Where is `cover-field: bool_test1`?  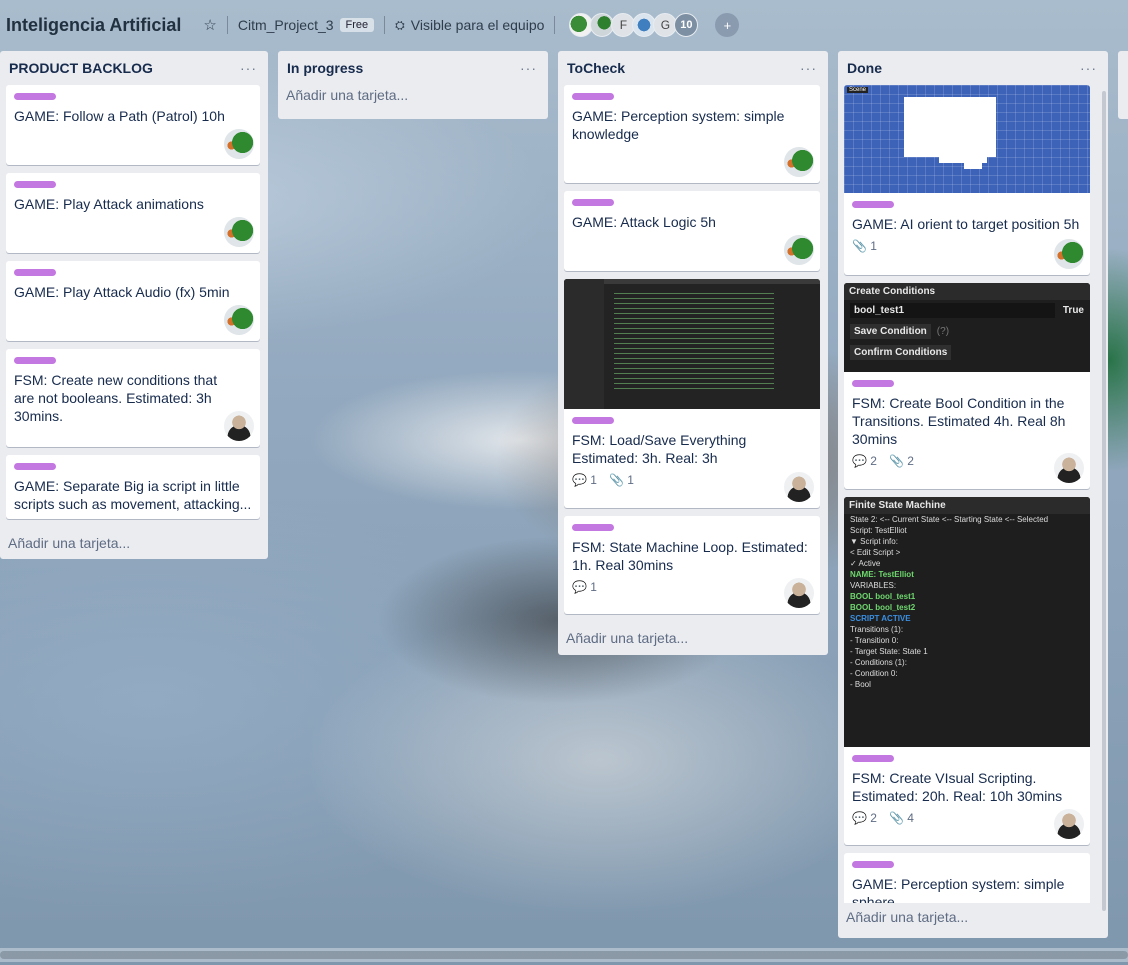
cover-field: bool_test1 is located at coordinates (952, 310).